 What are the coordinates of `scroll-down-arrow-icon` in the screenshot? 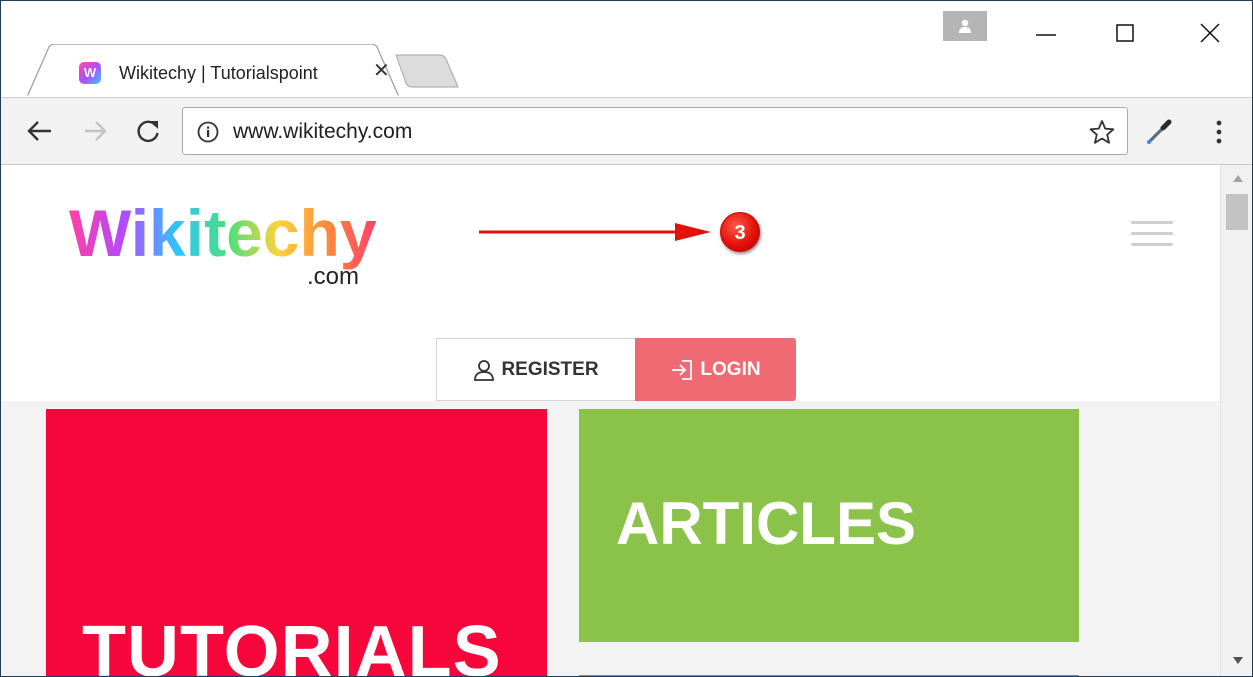 It's located at (1238, 660).